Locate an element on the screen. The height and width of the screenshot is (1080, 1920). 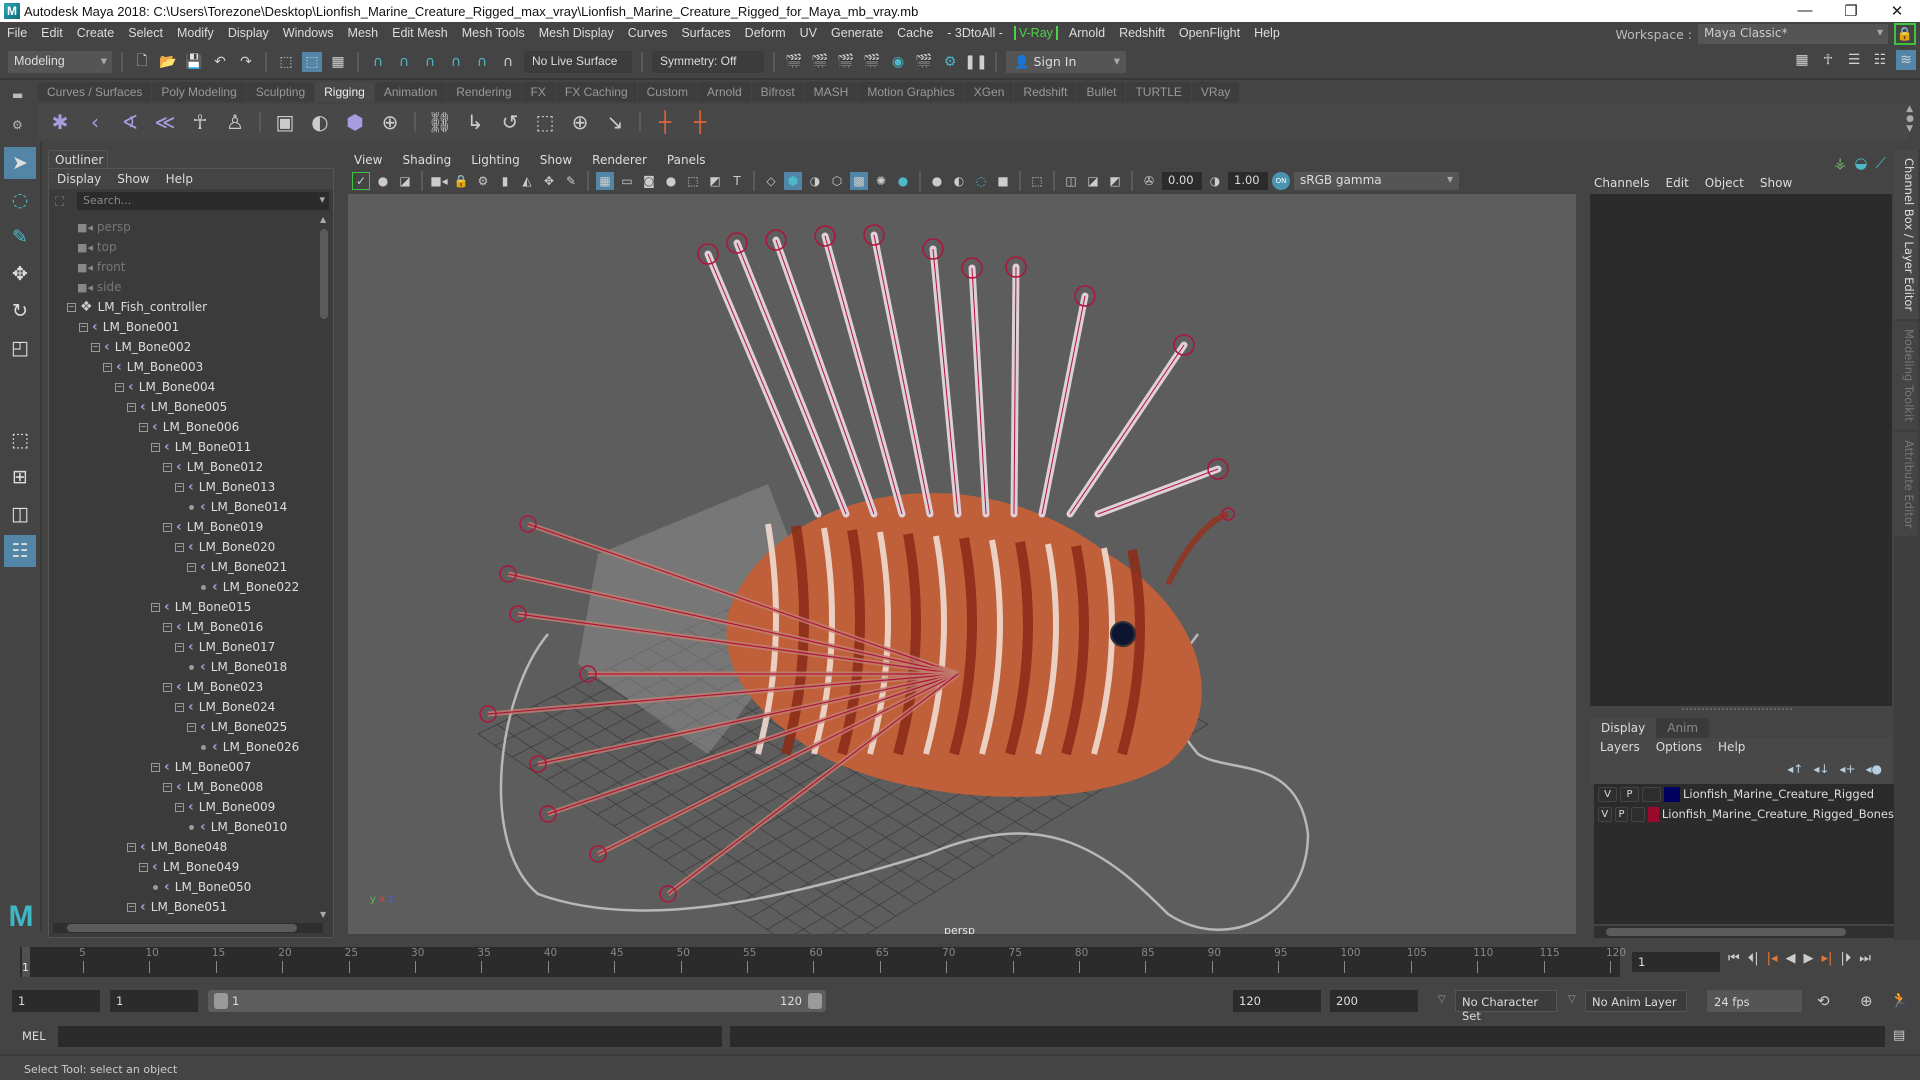
menu-edit-mesh: Edit Mesh is located at coordinates (420, 33).